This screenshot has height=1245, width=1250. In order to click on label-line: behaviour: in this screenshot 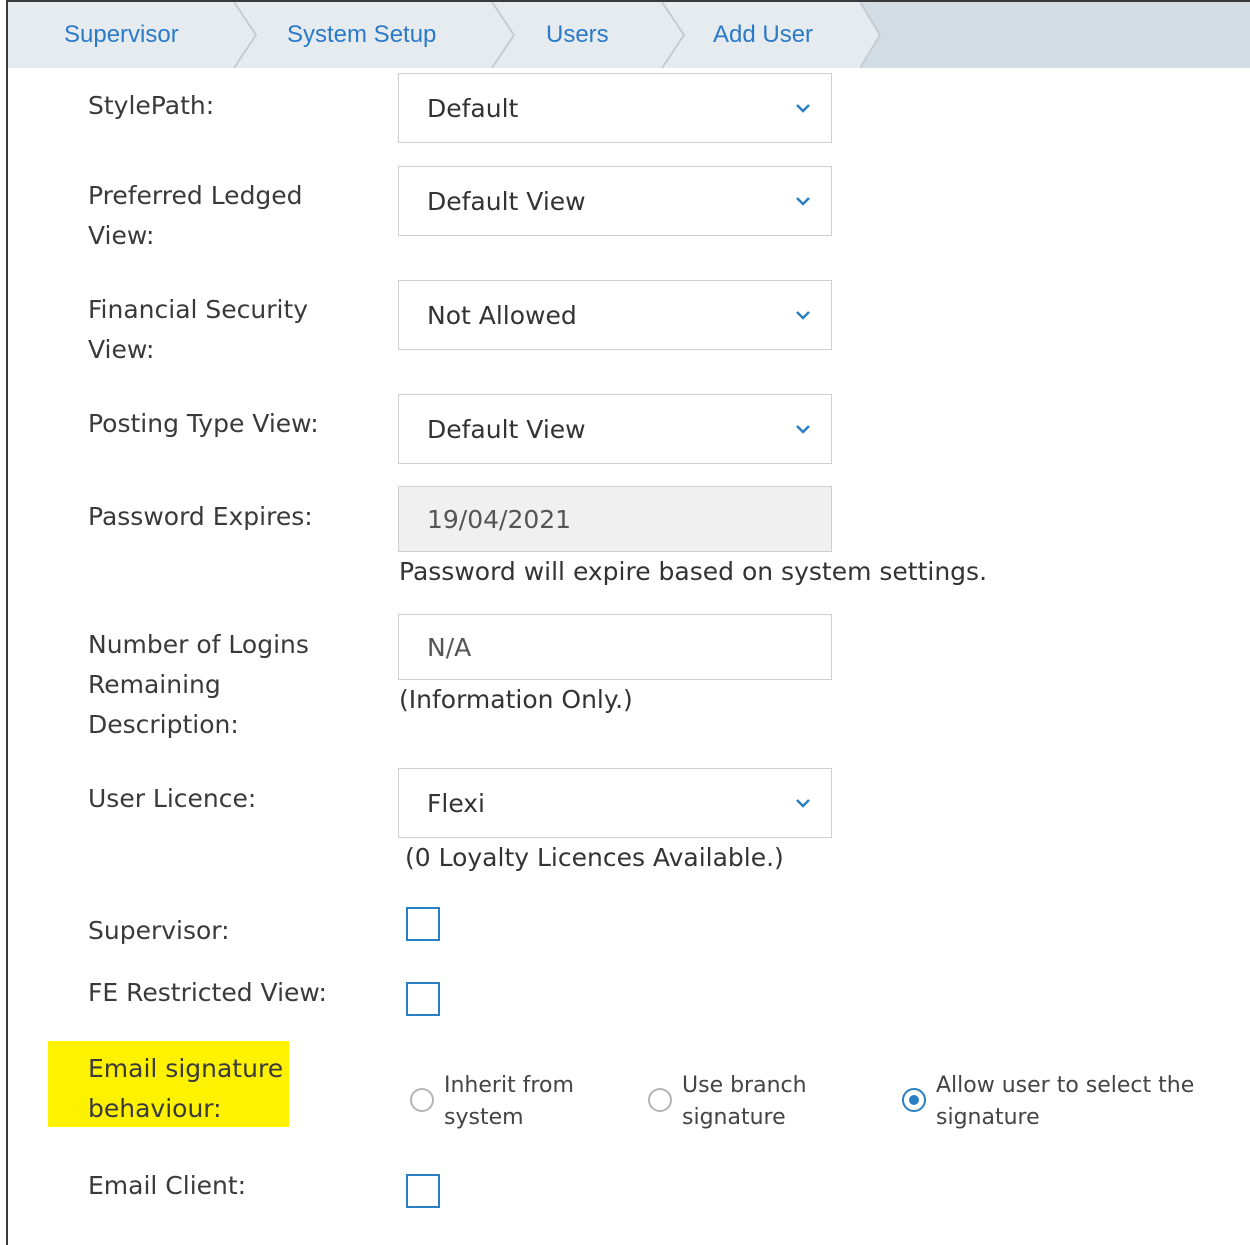, I will do `click(155, 1108)`.